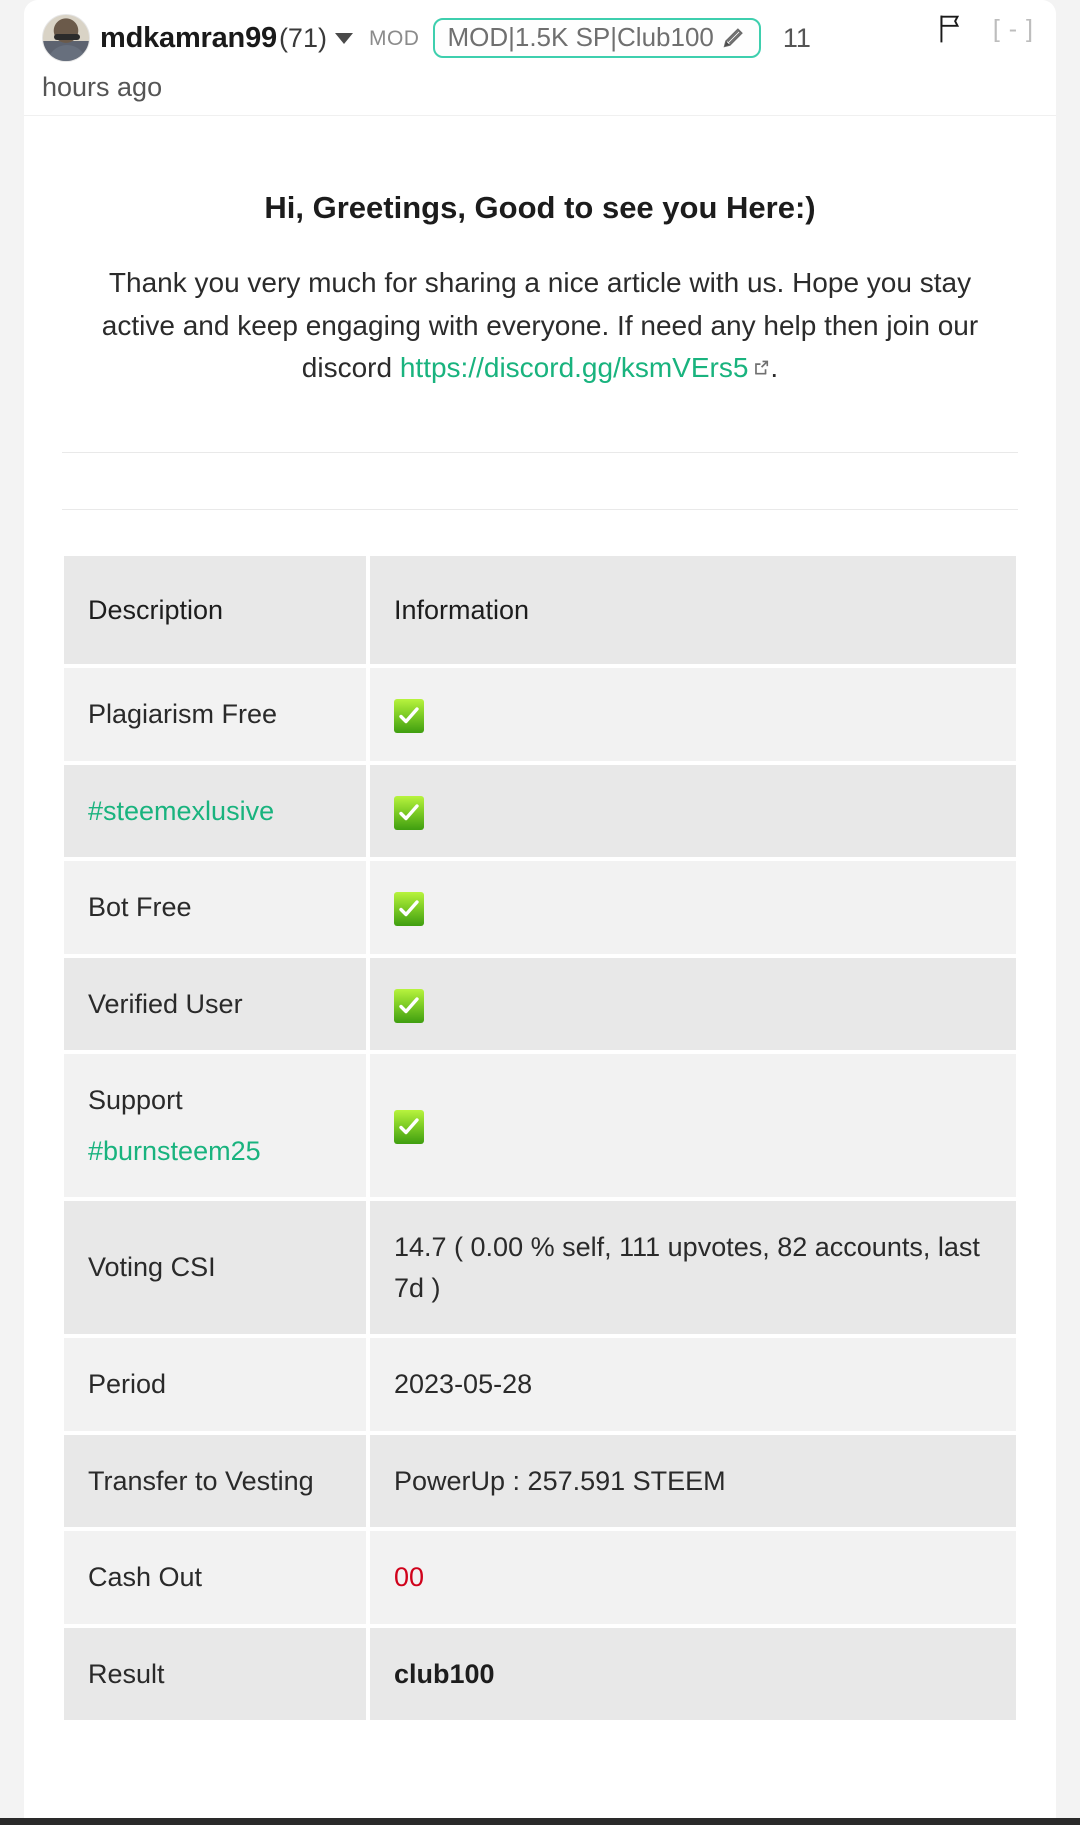 The image size is (1080, 1825). I want to click on table-header-row: Description Information, so click(540, 610).